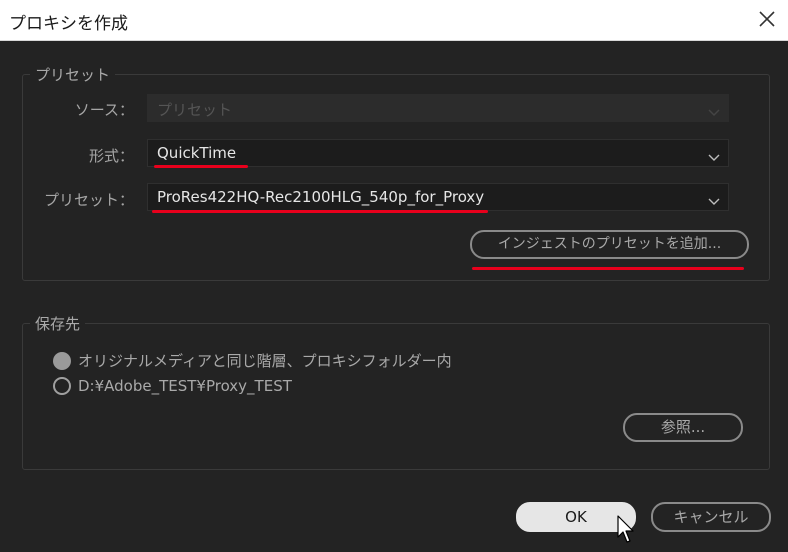 The height and width of the screenshot is (552, 788). What do you see at coordinates (73, 74) in the screenshot?
I see `preset-group-legend: プリセット` at bounding box center [73, 74].